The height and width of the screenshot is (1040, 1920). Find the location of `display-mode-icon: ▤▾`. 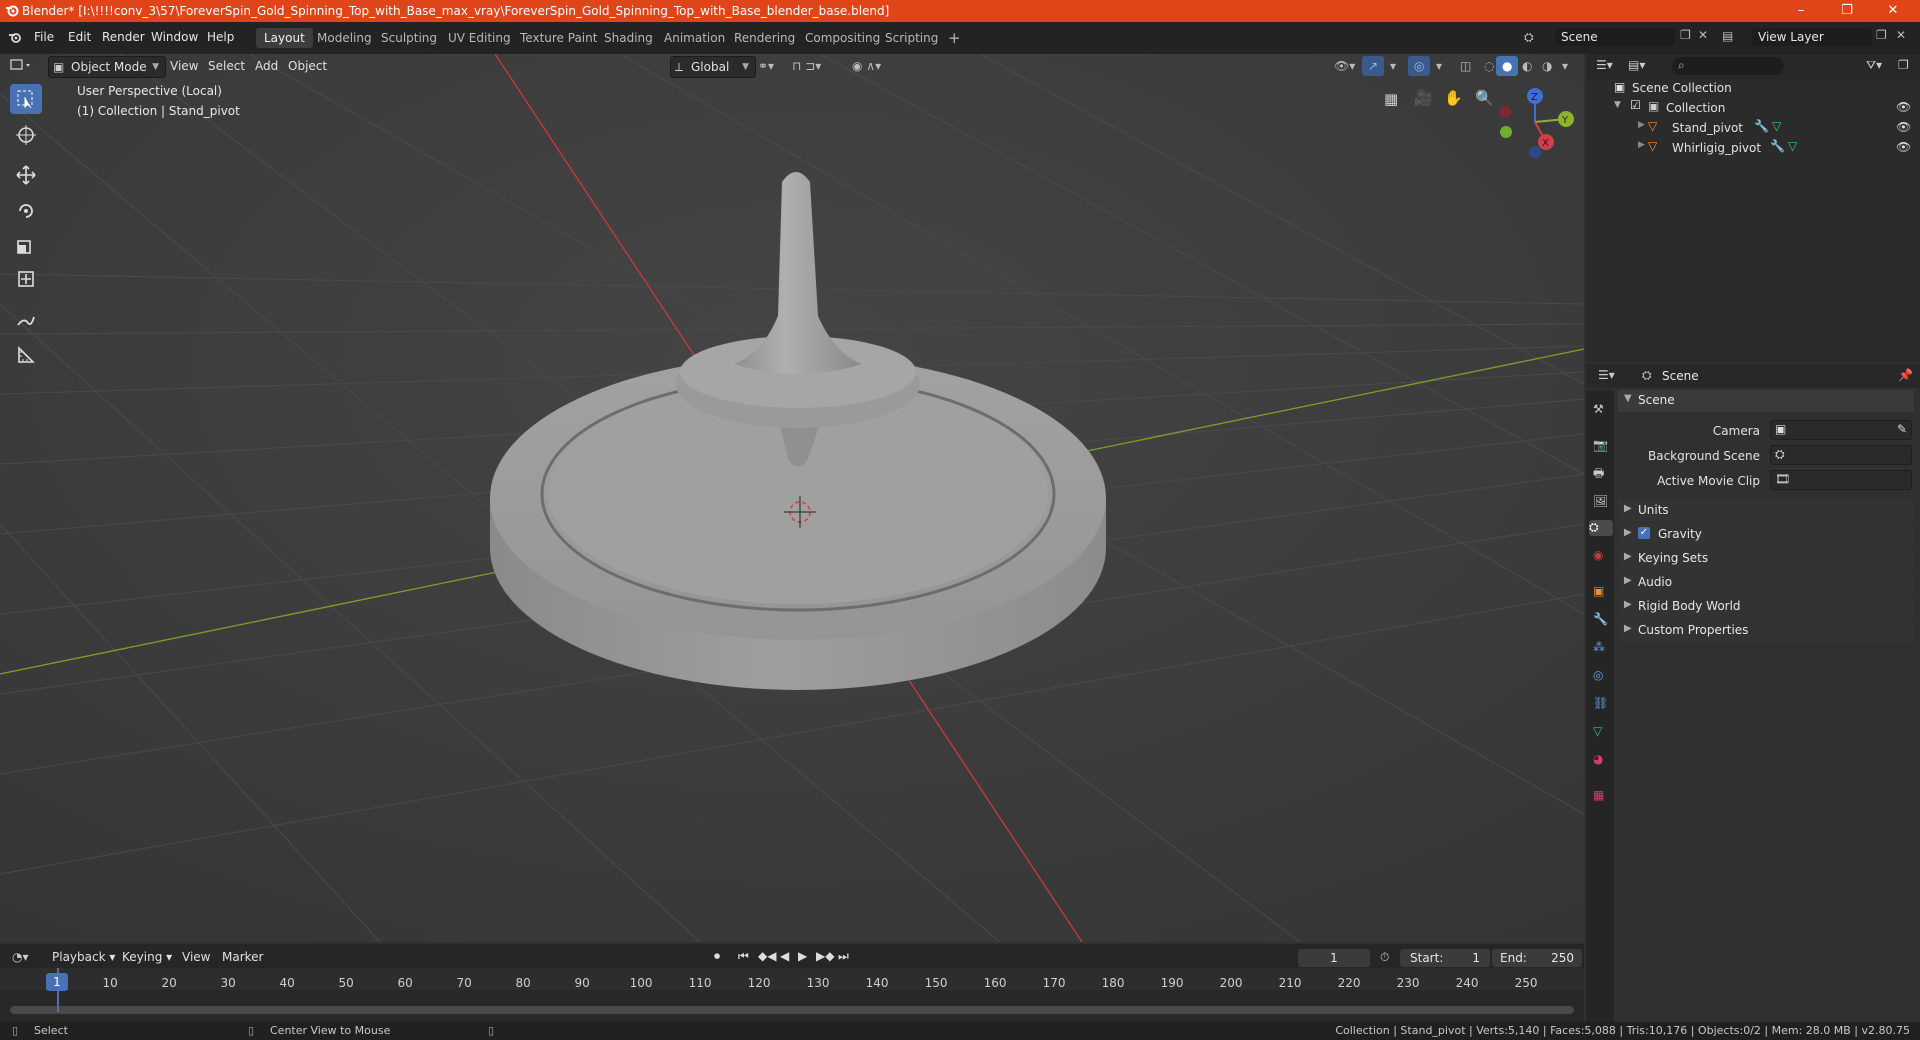

display-mode-icon: ▤▾ is located at coordinates (1636, 65).